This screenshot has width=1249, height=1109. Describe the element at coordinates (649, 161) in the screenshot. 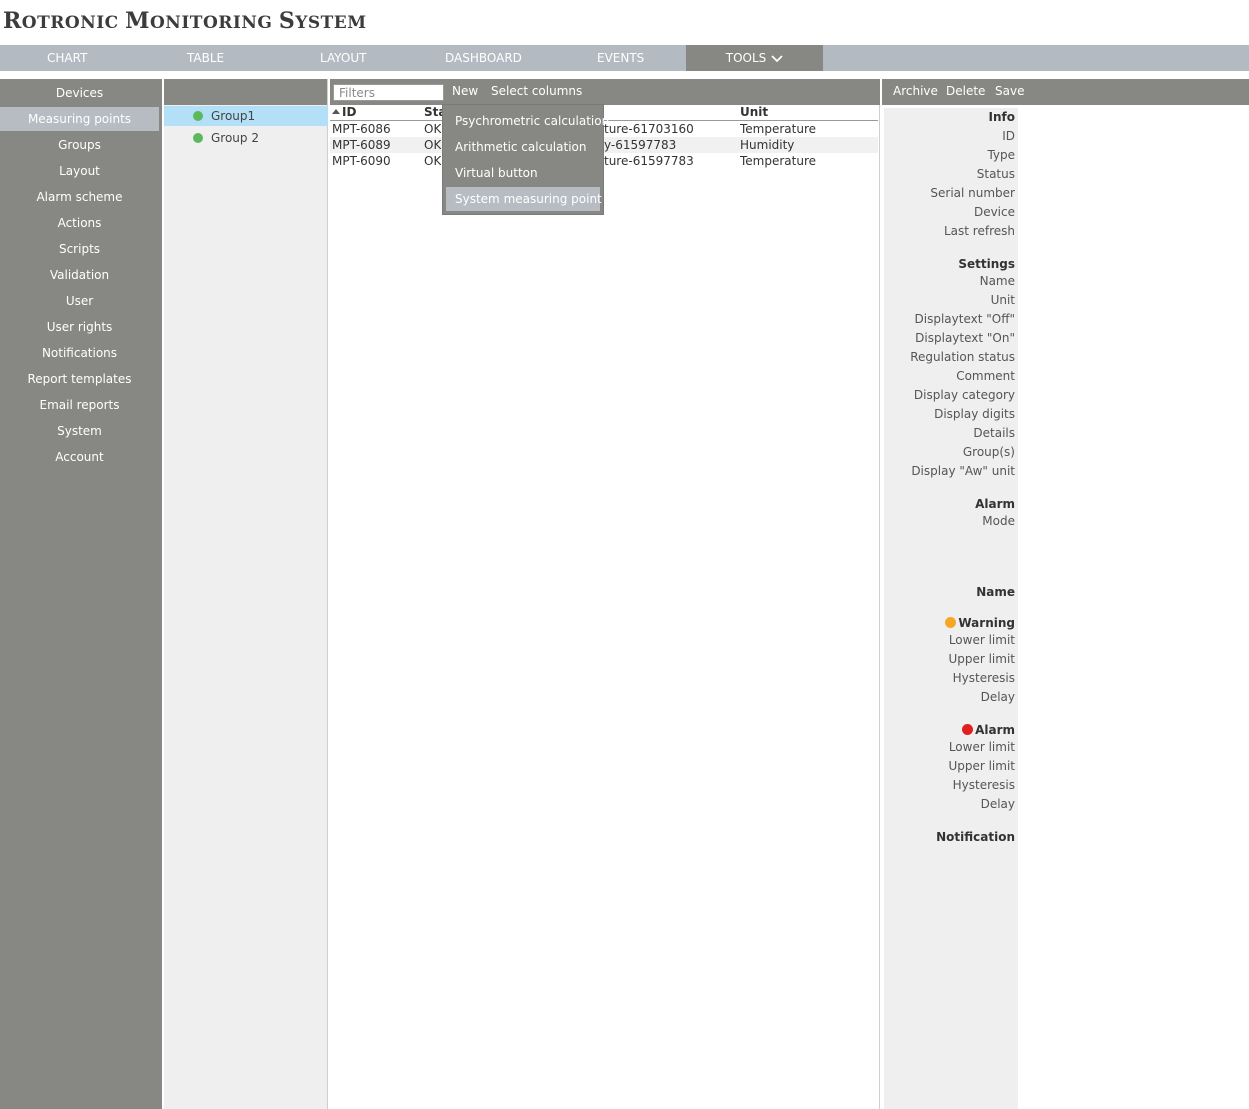

I see `cell-name: ture-61597783` at that location.